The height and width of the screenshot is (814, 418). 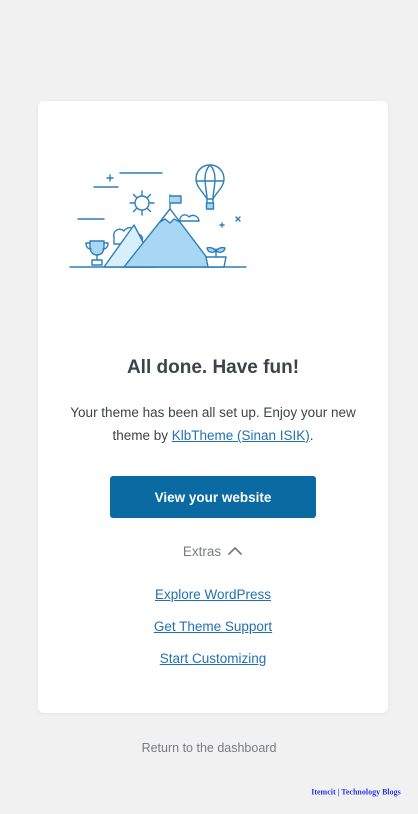 I want to click on theme-author-link: KlbTheme (Sinan ISIK), so click(x=241, y=435).